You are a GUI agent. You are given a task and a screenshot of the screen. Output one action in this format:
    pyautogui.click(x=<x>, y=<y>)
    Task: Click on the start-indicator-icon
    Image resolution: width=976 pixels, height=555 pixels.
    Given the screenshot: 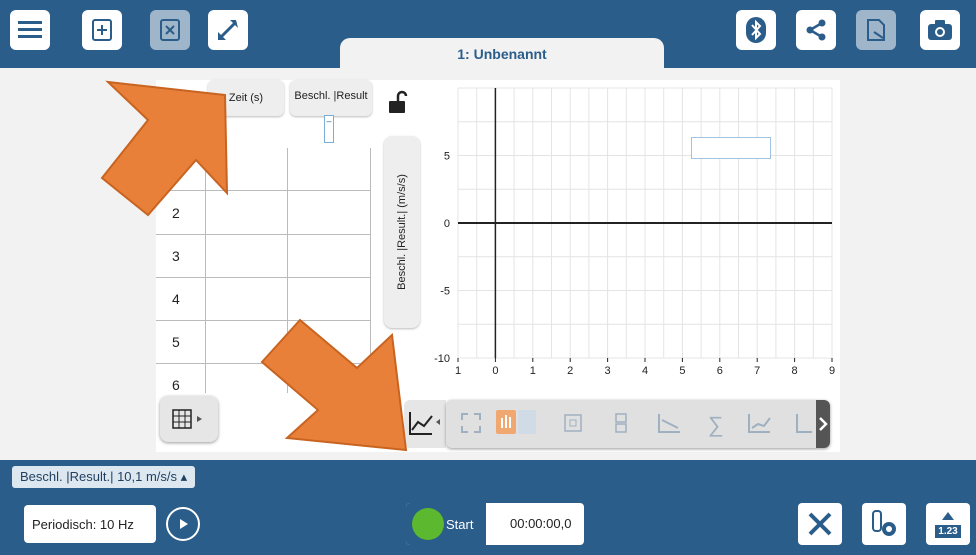 What is the action you would take?
    pyautogui.click(x=428, y=524)
    